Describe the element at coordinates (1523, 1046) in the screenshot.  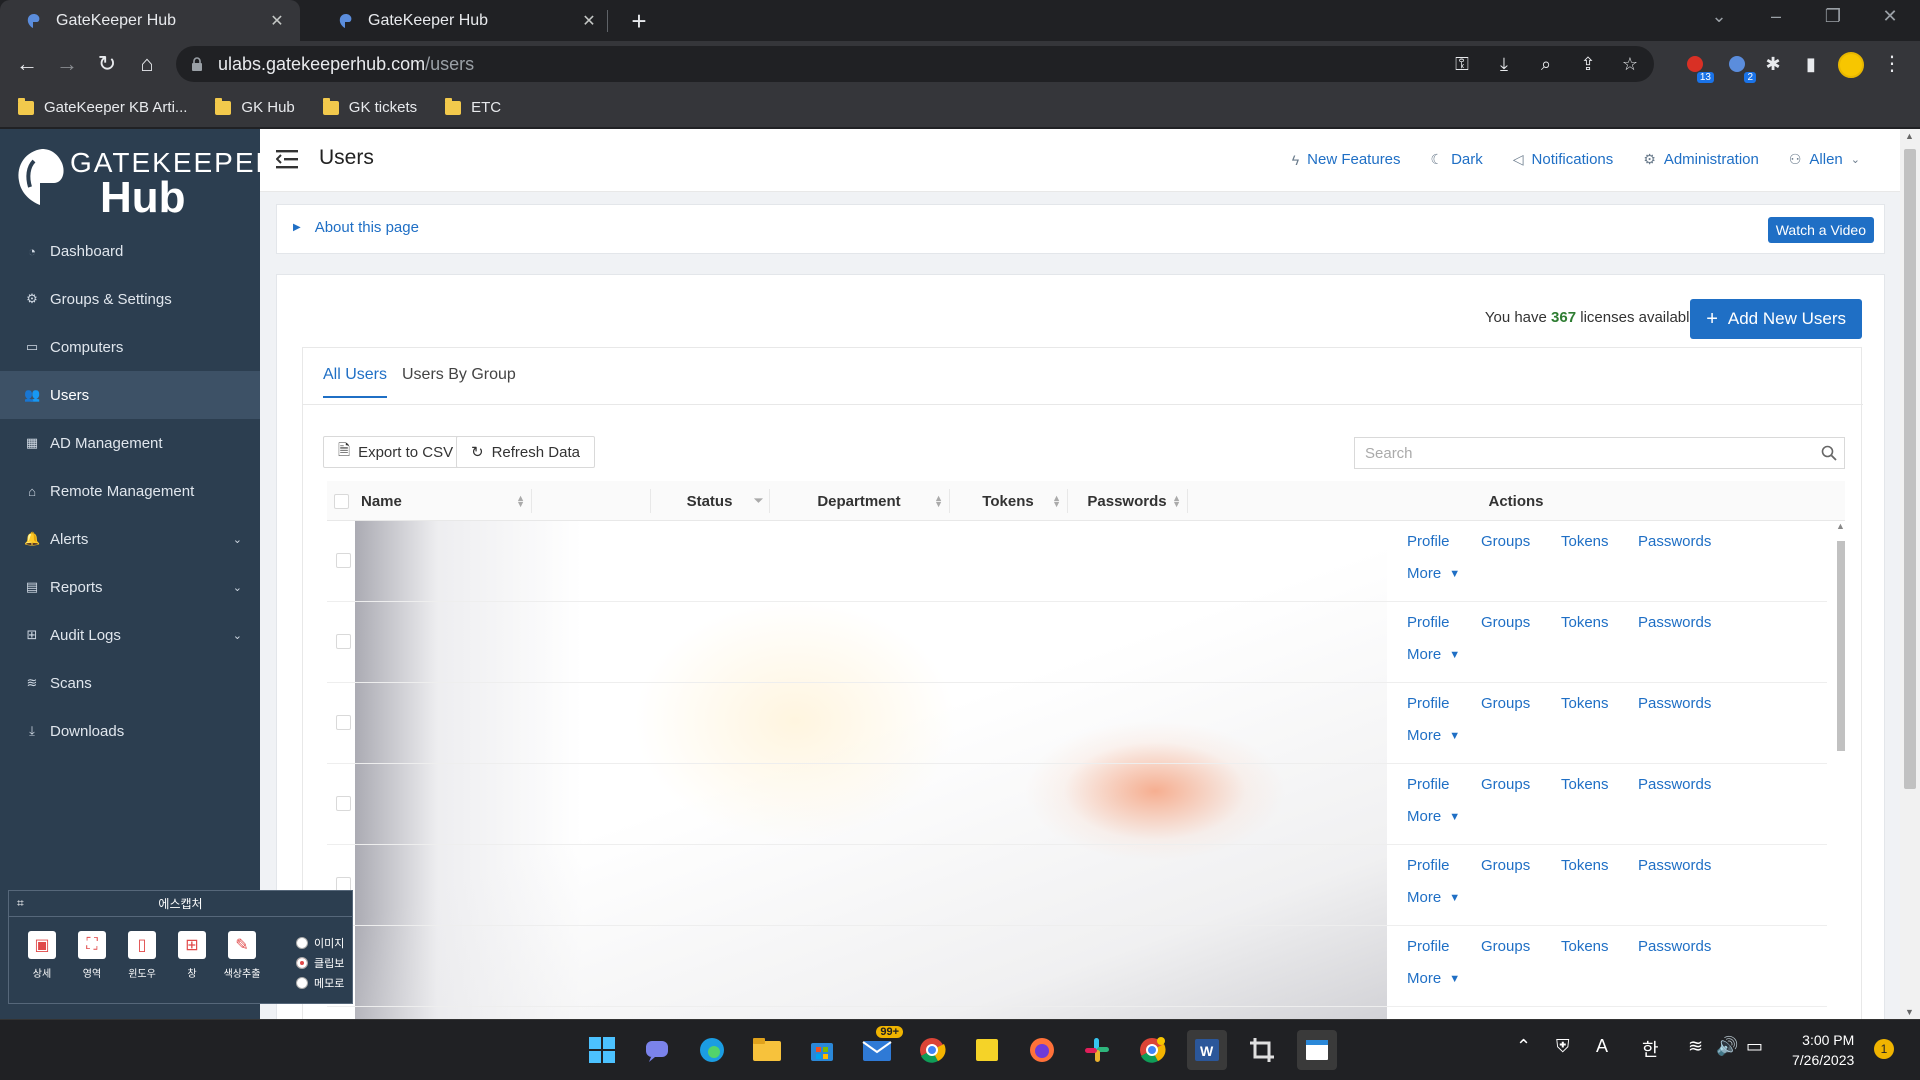
I see `tray-overflow-icon: ⌃` at that location.